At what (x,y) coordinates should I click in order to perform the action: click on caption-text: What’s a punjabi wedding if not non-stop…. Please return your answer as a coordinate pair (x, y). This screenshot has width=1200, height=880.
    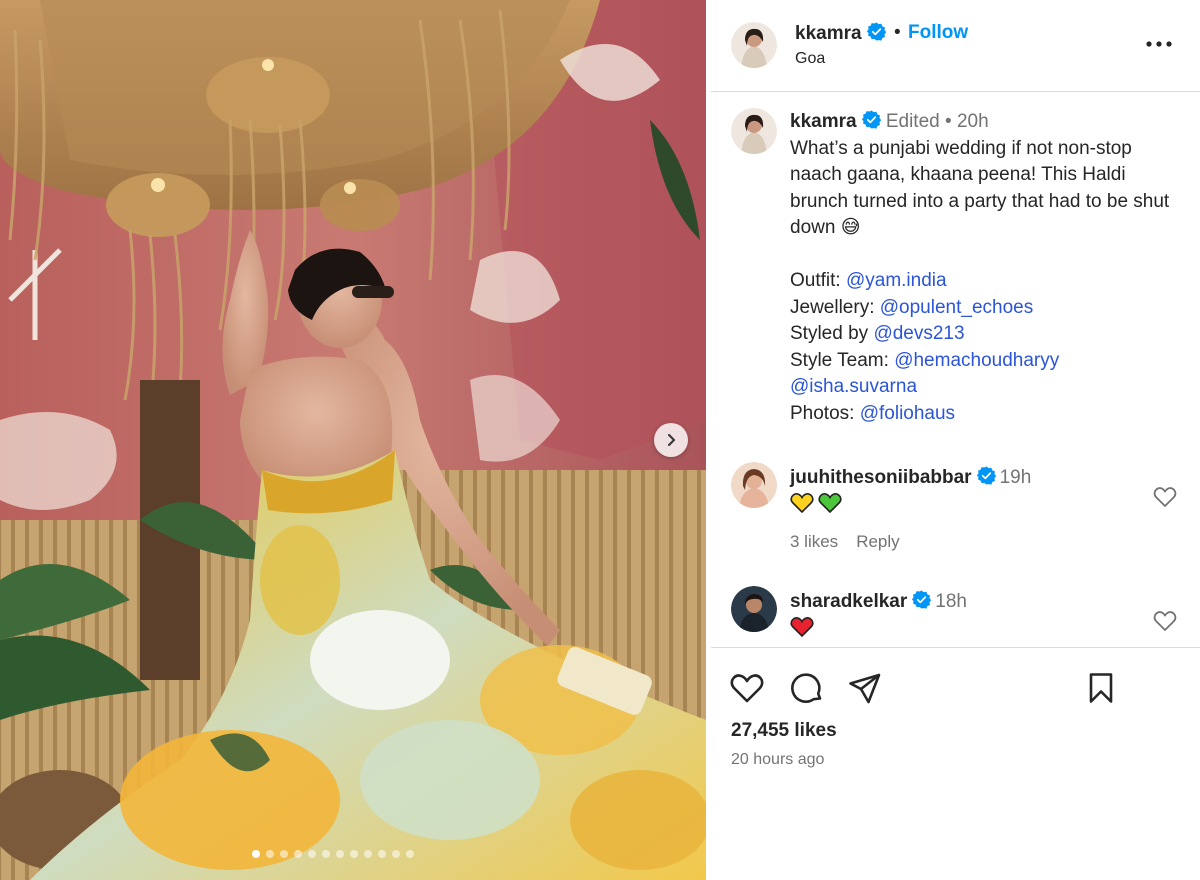
    Looking at the image, I should click on (980, 188).